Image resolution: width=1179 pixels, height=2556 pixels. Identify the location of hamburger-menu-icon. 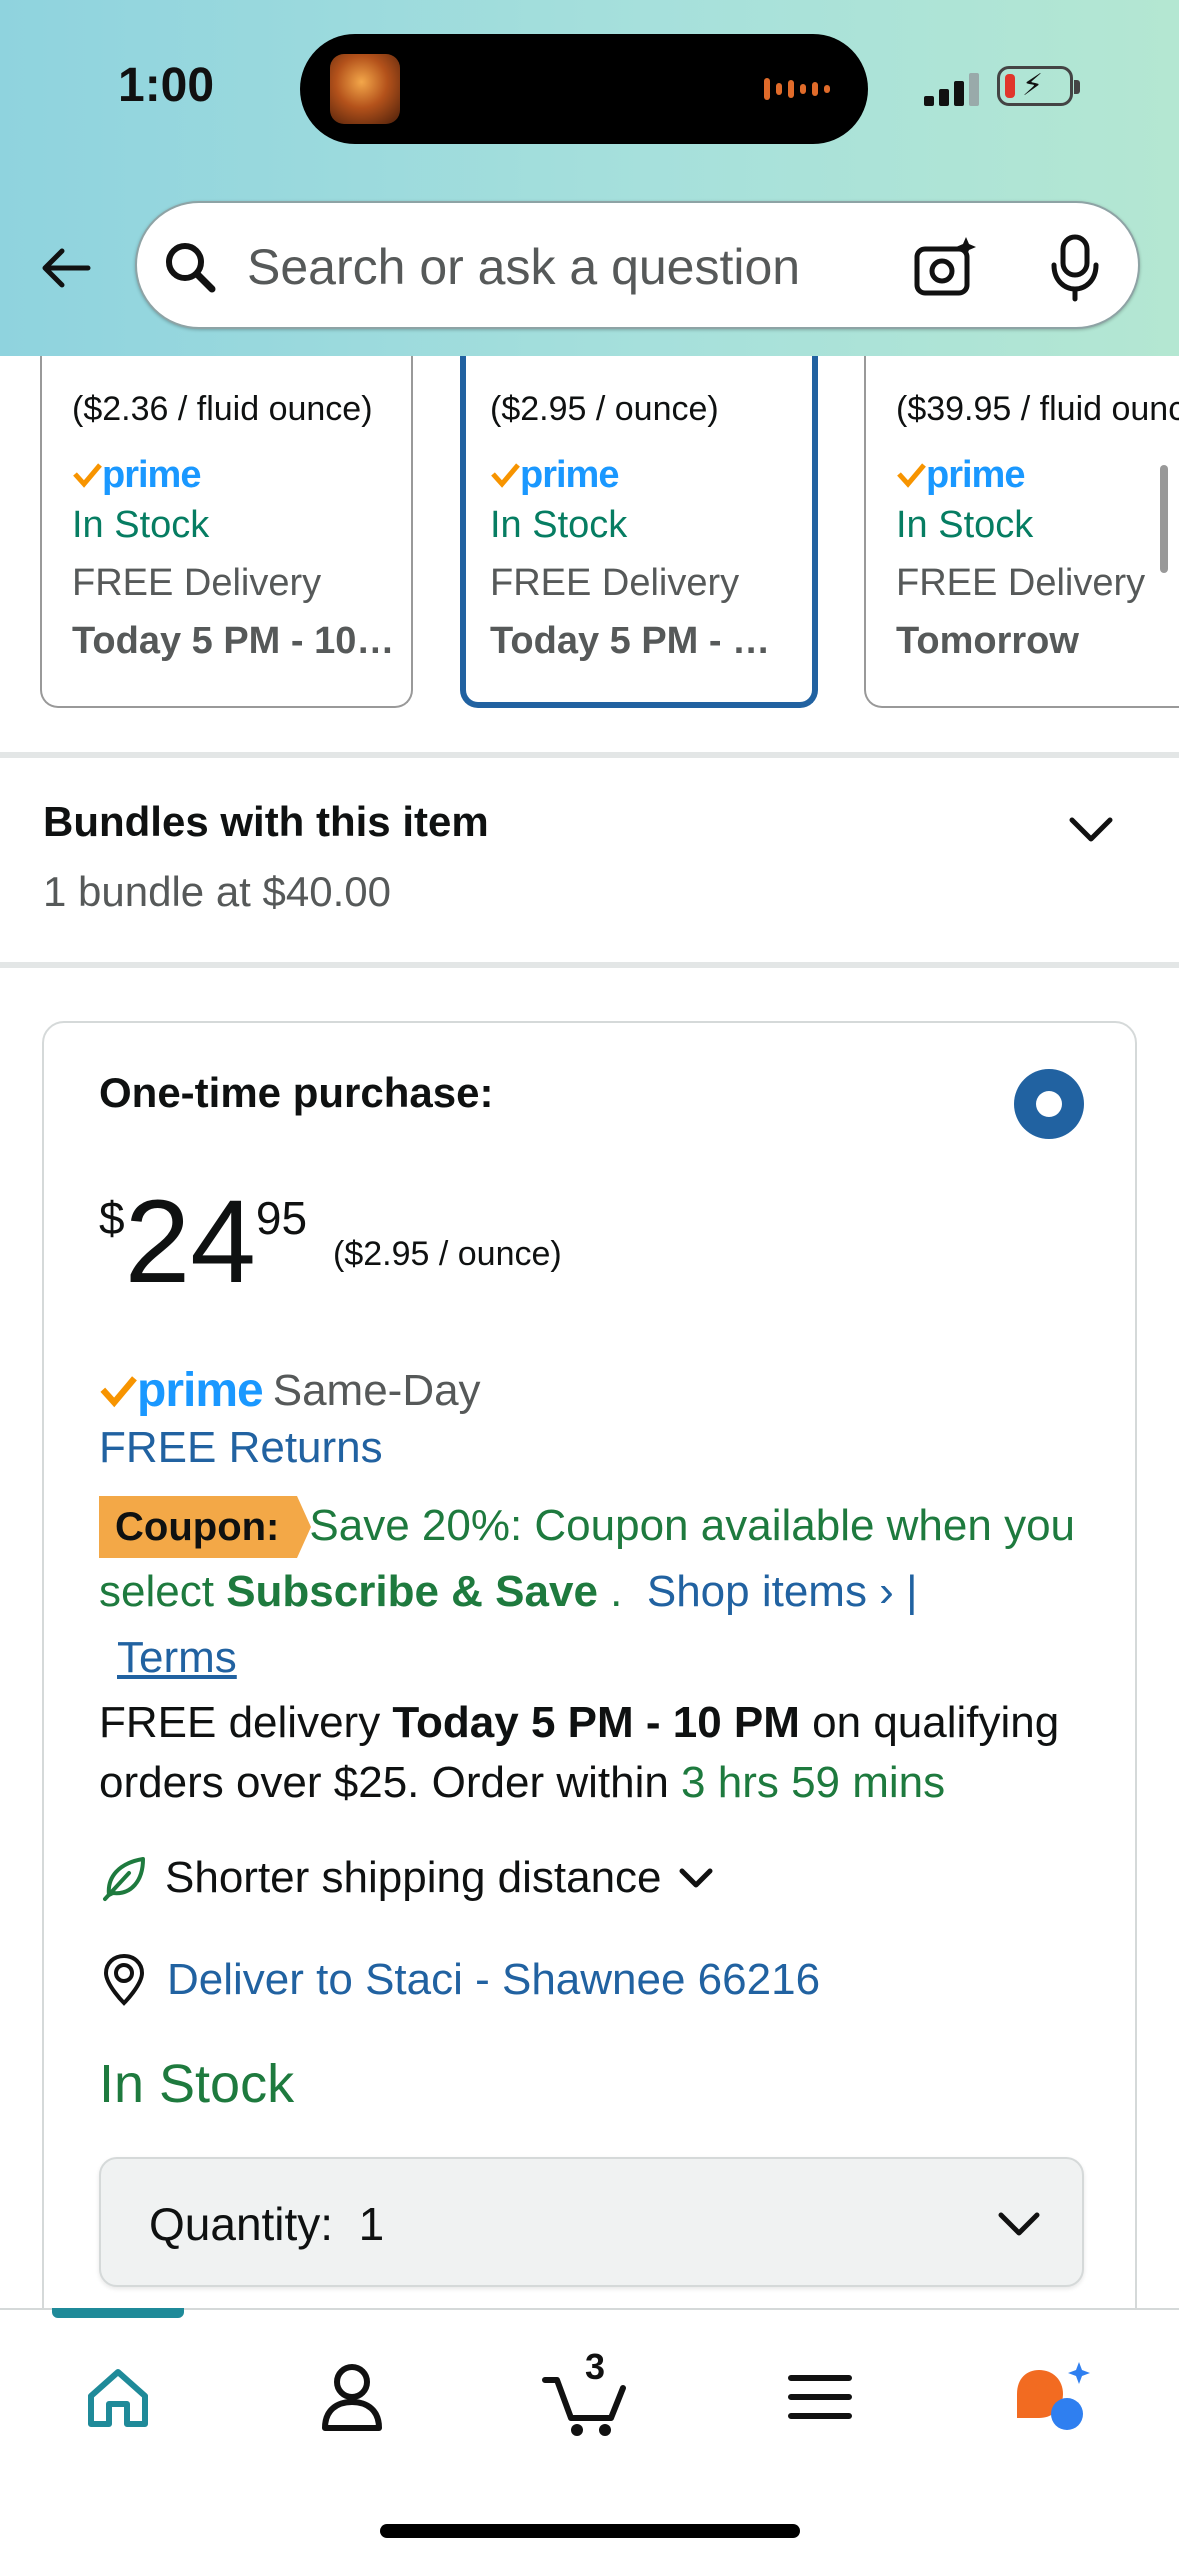
(820, 2397).